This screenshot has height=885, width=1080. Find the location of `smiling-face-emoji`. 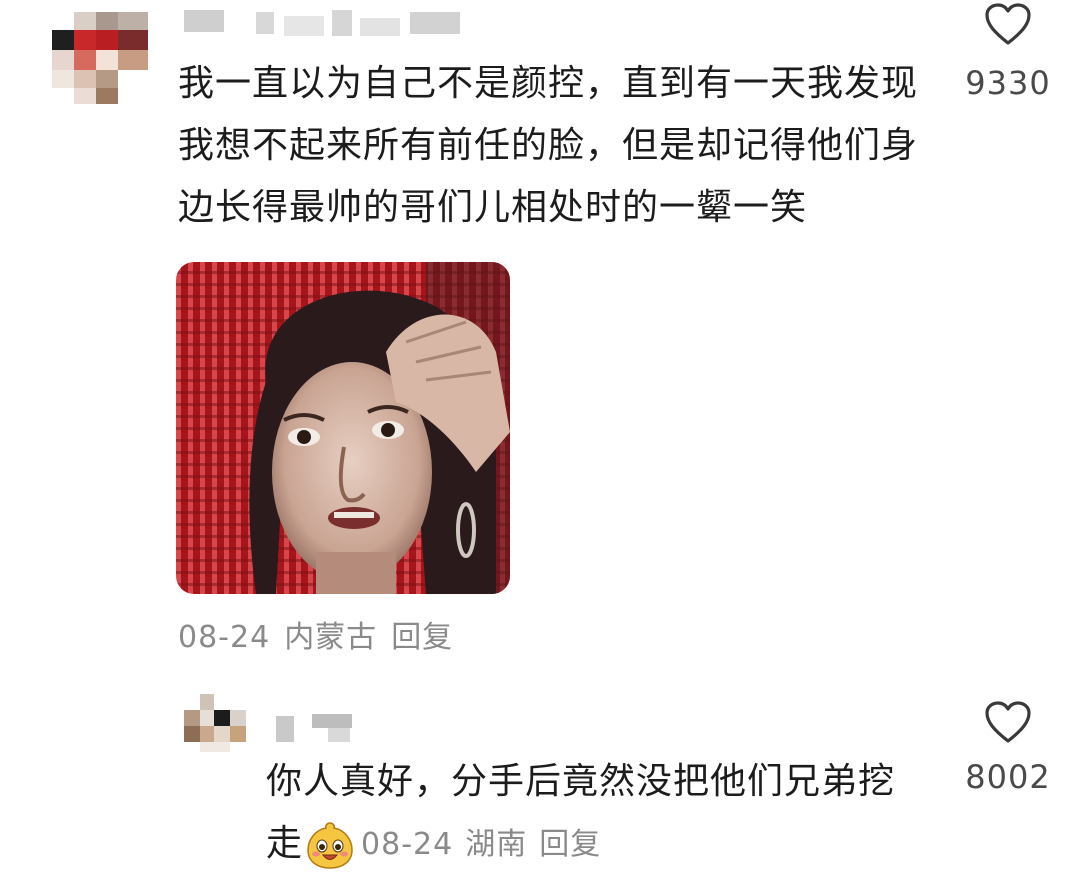

smiling-face-emoji is located at coordinates (330, 845).